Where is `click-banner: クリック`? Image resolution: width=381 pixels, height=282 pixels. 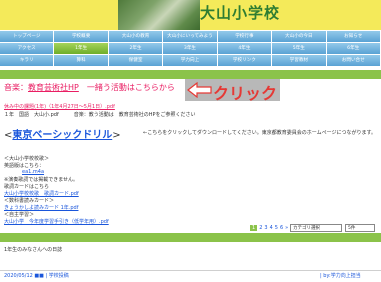
click-banner: クリック is located at coordinates (232, 91).